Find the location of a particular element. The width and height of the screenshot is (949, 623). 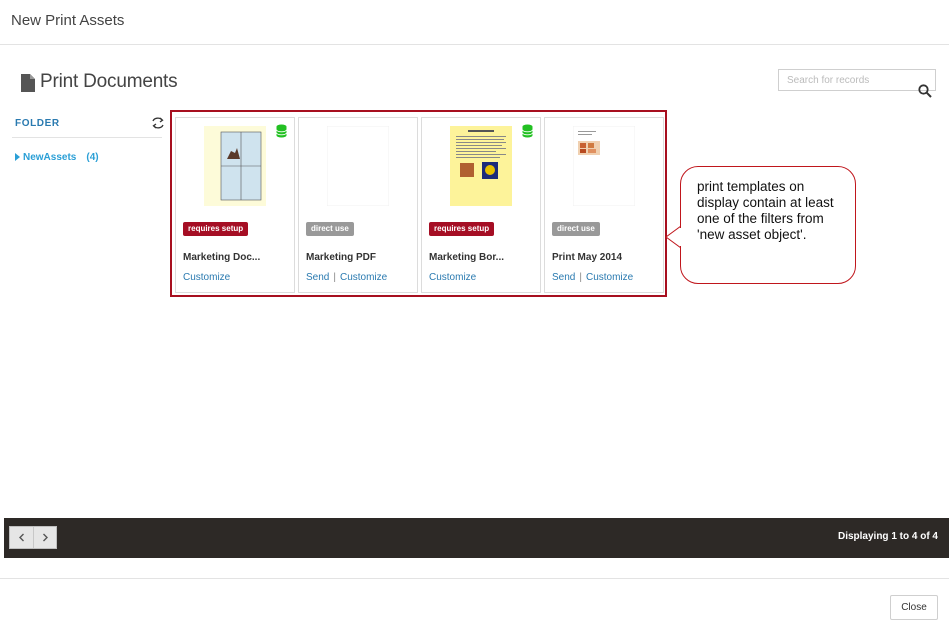

sidebar-item-newassets: NewAssets (4) is located at coordinates (57, 157).